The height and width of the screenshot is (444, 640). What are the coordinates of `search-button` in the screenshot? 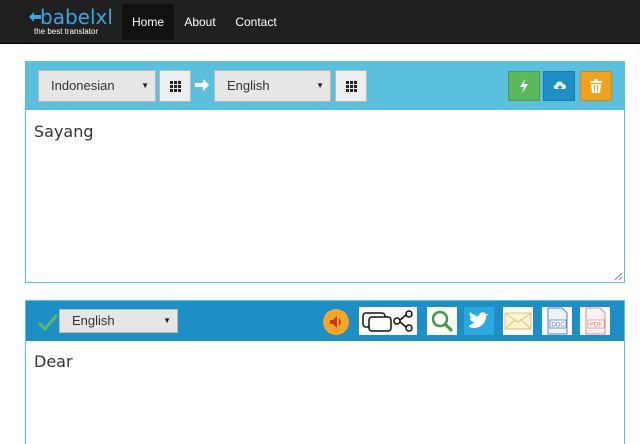 It's located at (442, 321).